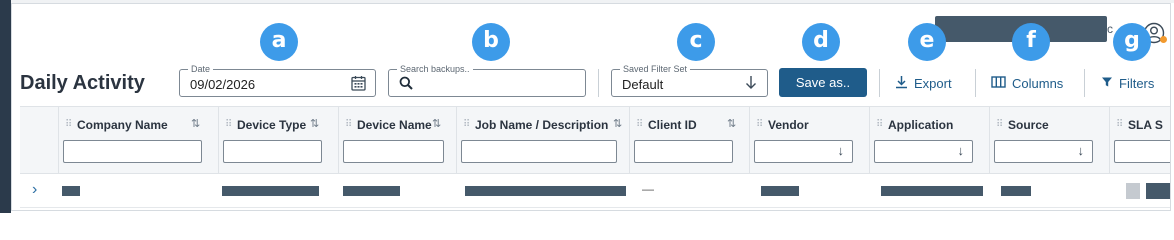  I want to click on column-job-name: ⠿ Job Name / Description ⇅, so click(542, 140).